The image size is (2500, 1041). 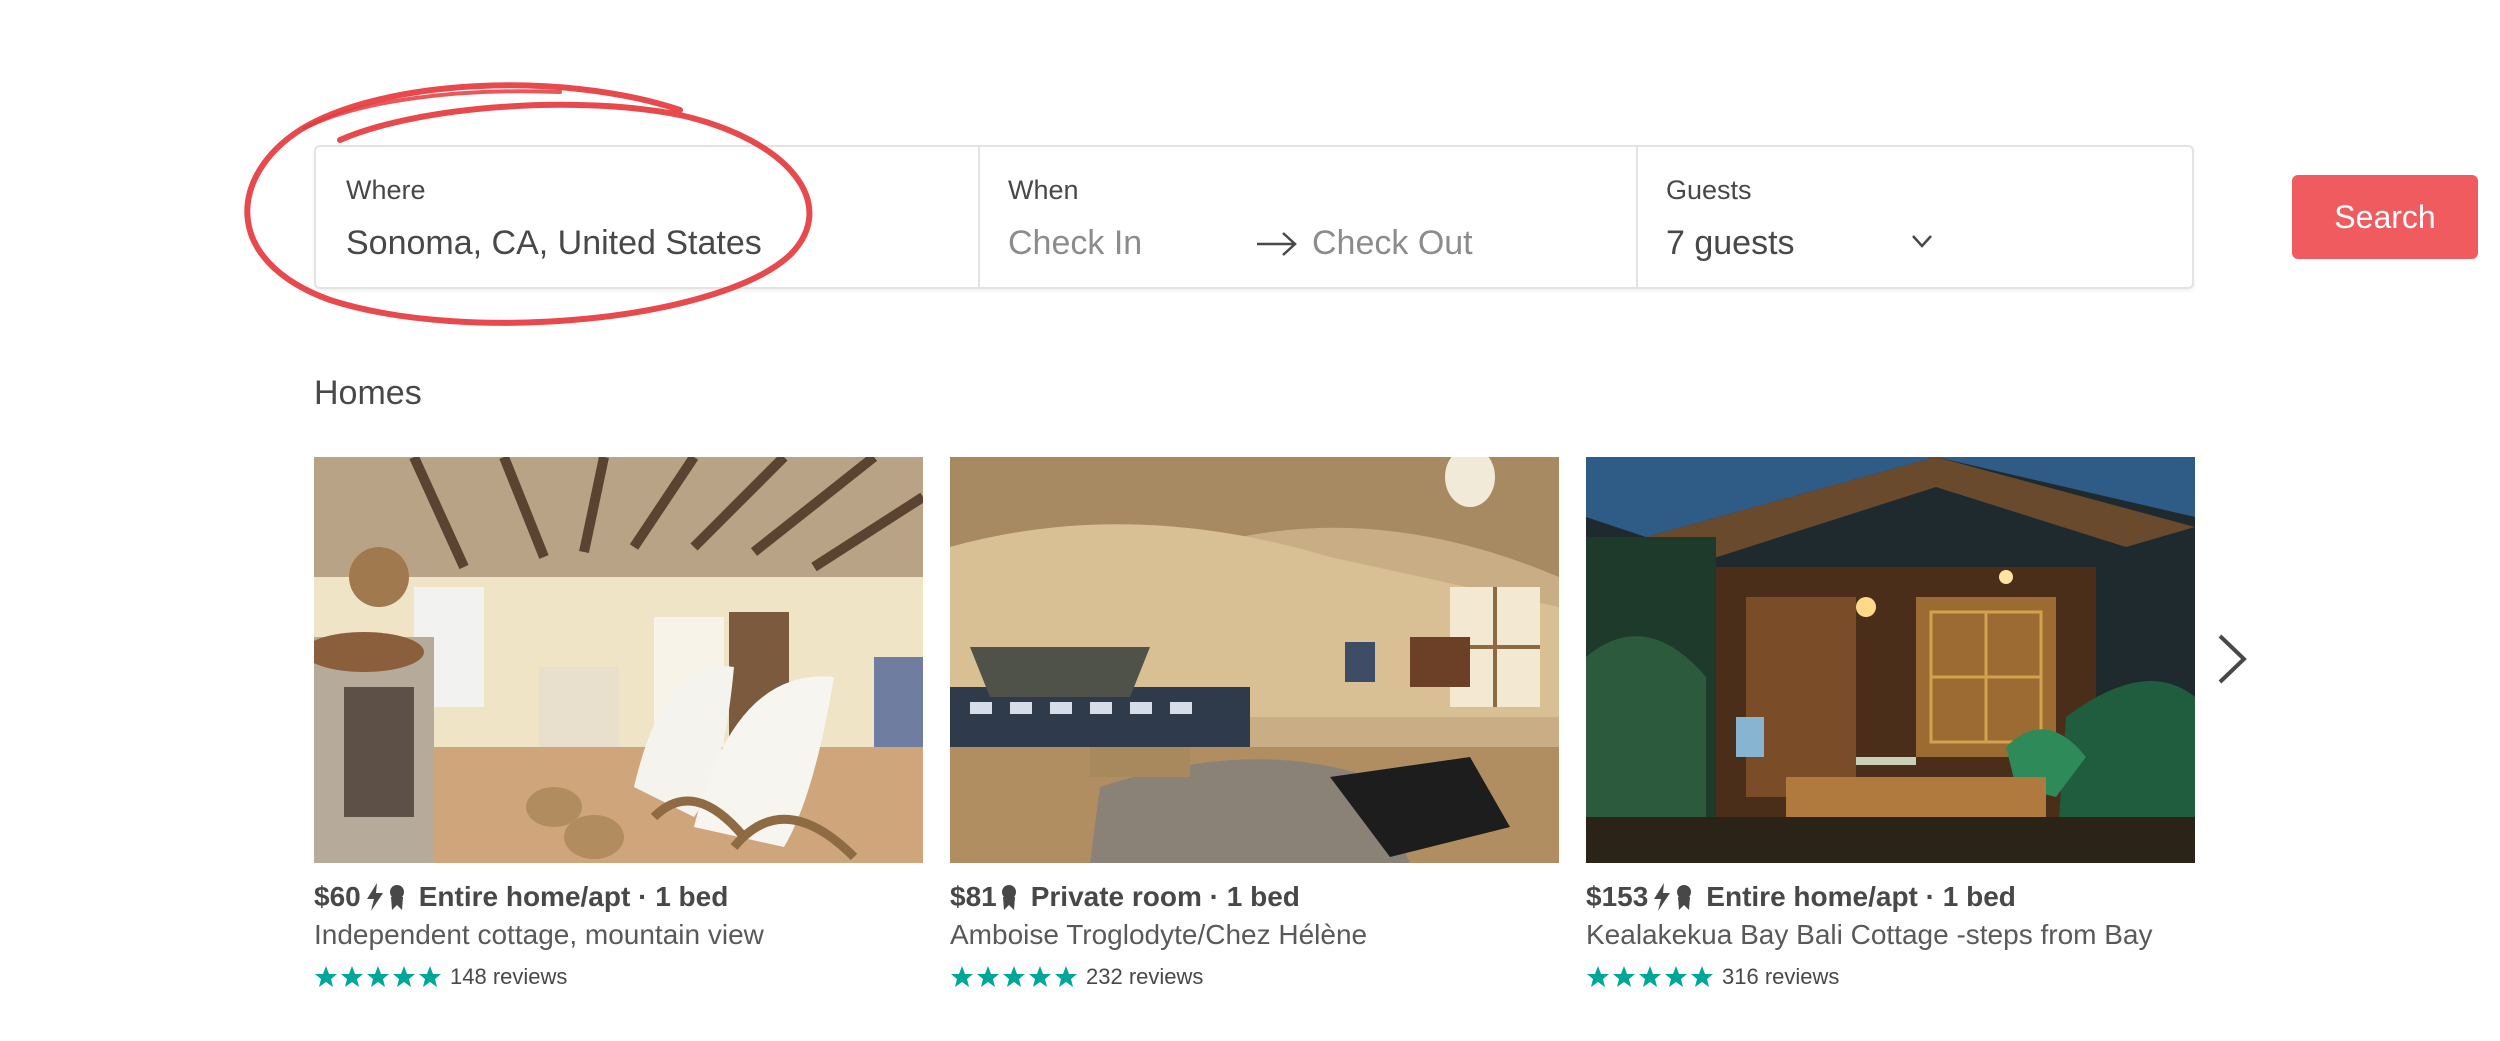 What do you see at coordinates (1617, 896) in the screenshot?
I see `listing-price: $153` at bounding box center [1617, 896].